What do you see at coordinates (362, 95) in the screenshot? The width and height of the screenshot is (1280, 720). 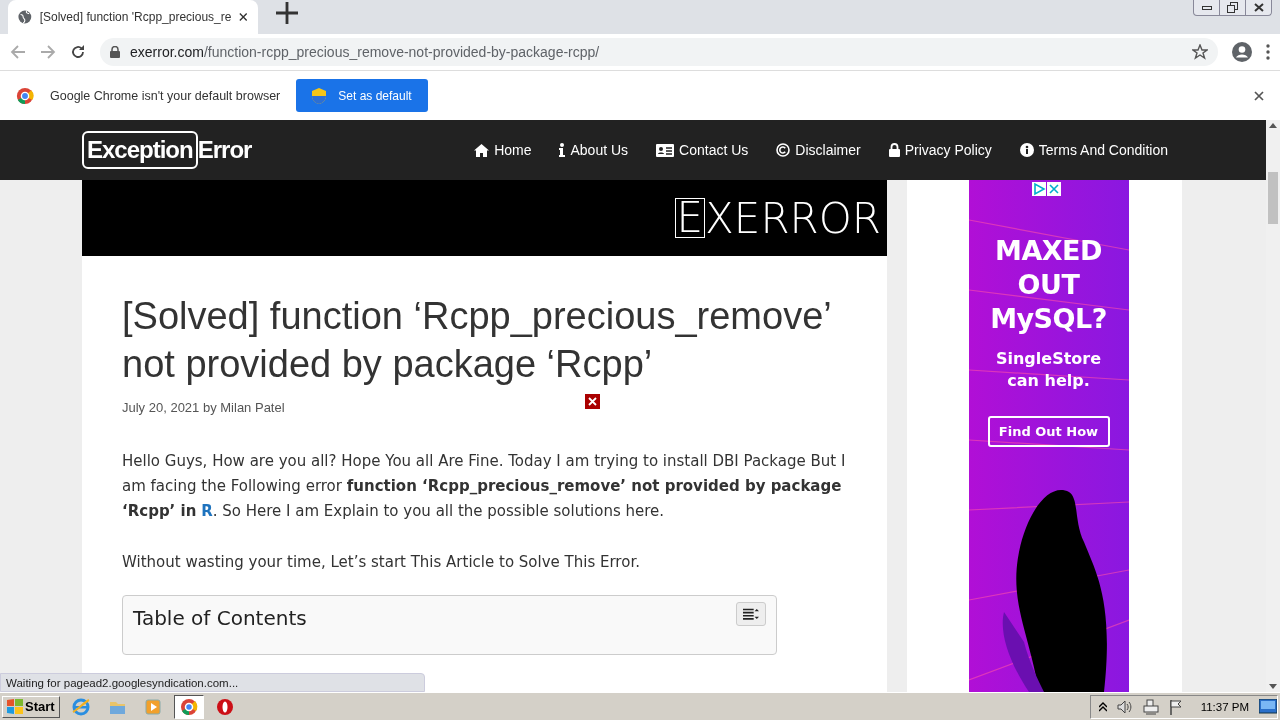 I see `set-default-button: Set as default` at bounding box center [362, 95].